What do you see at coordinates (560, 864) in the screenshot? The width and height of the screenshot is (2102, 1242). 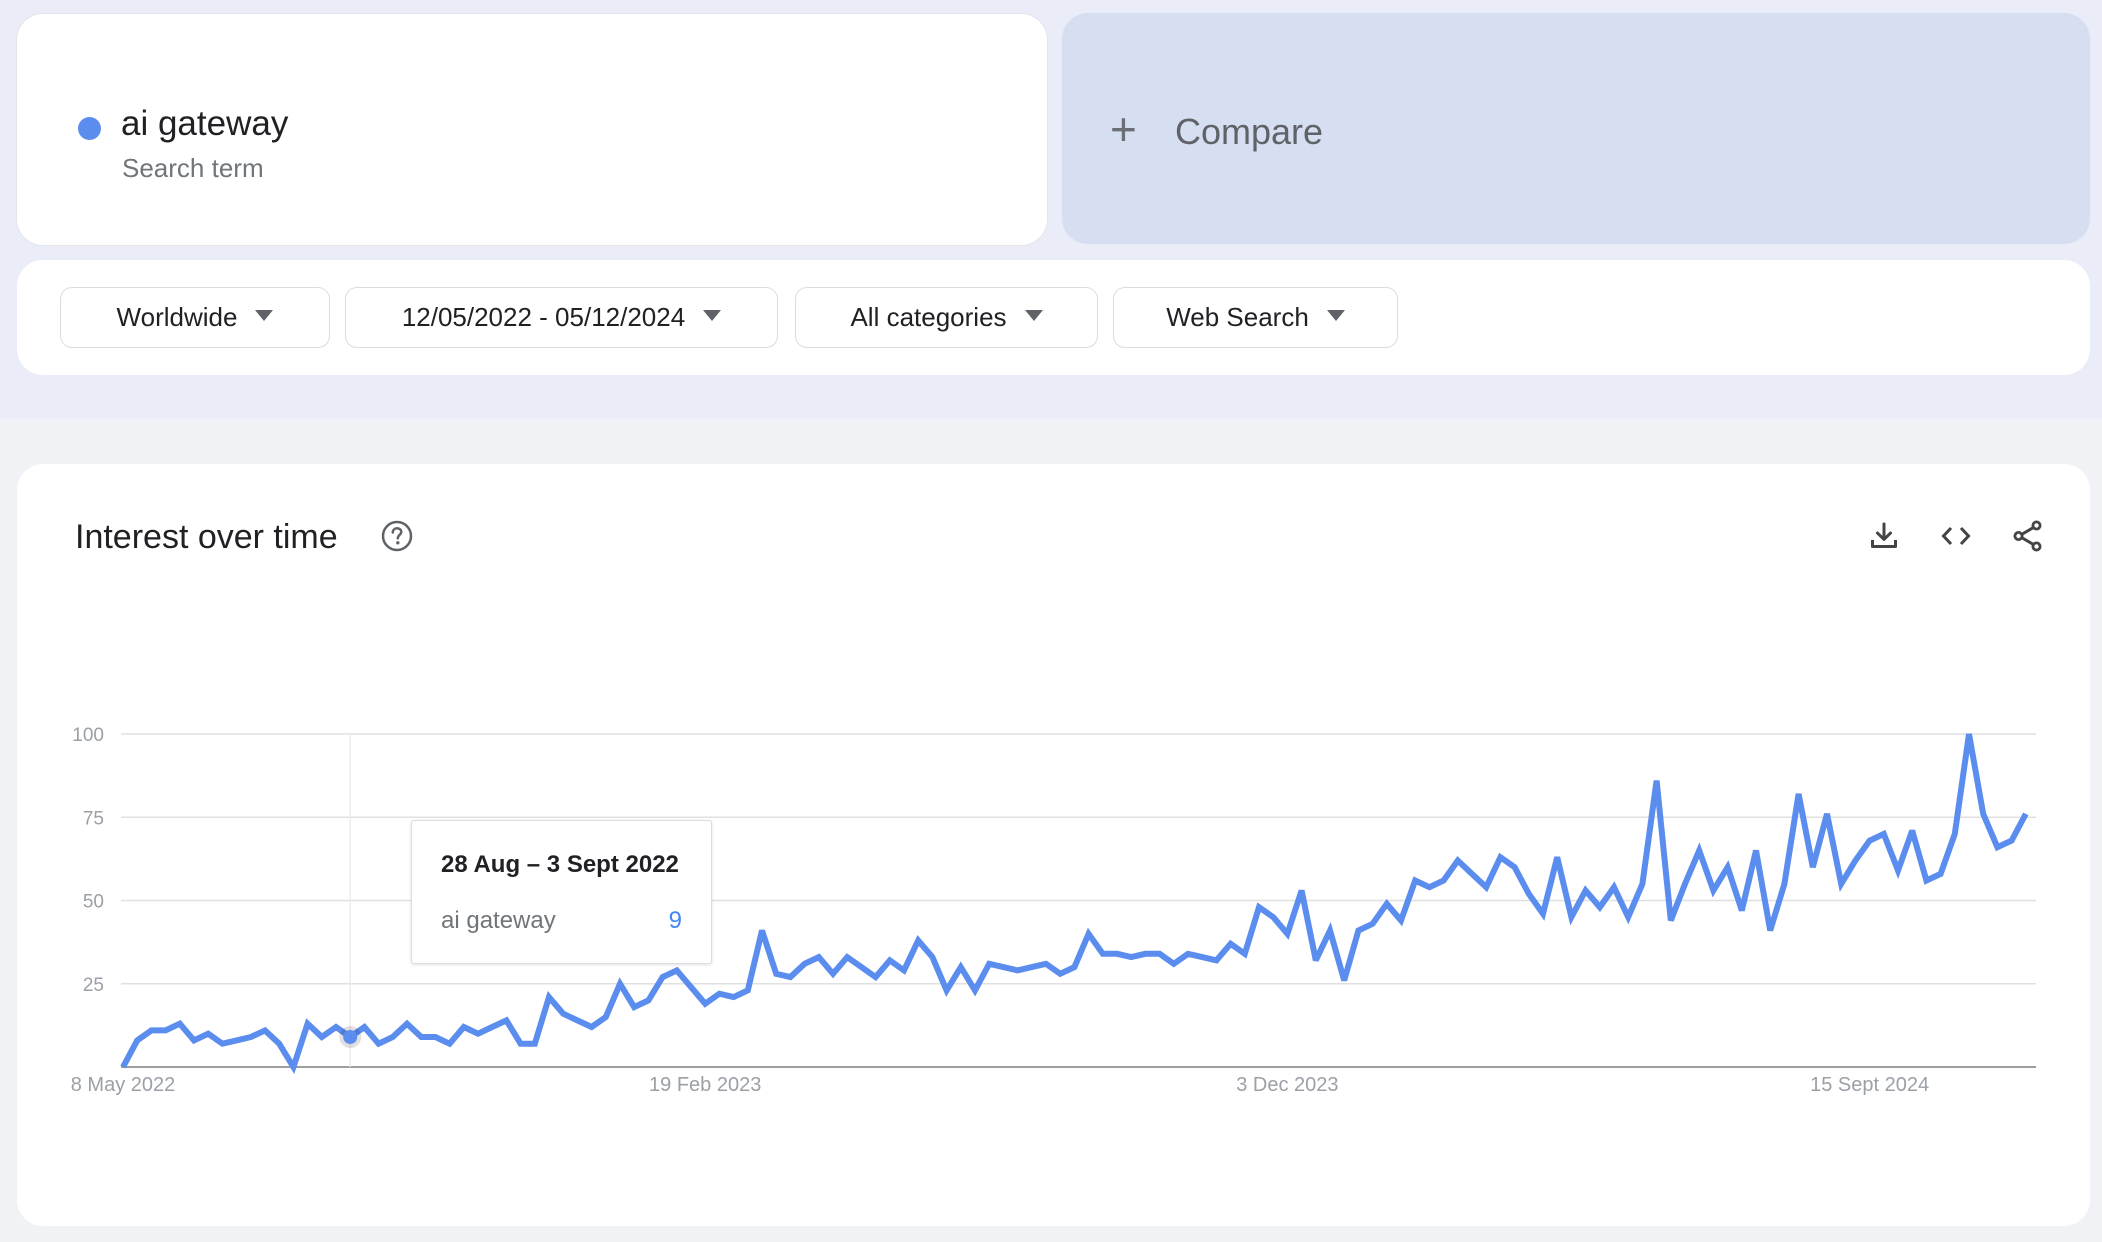 I see `tooltip-date: 28 Aug – 3 Sept 2022` at bounding box center [560, 864].